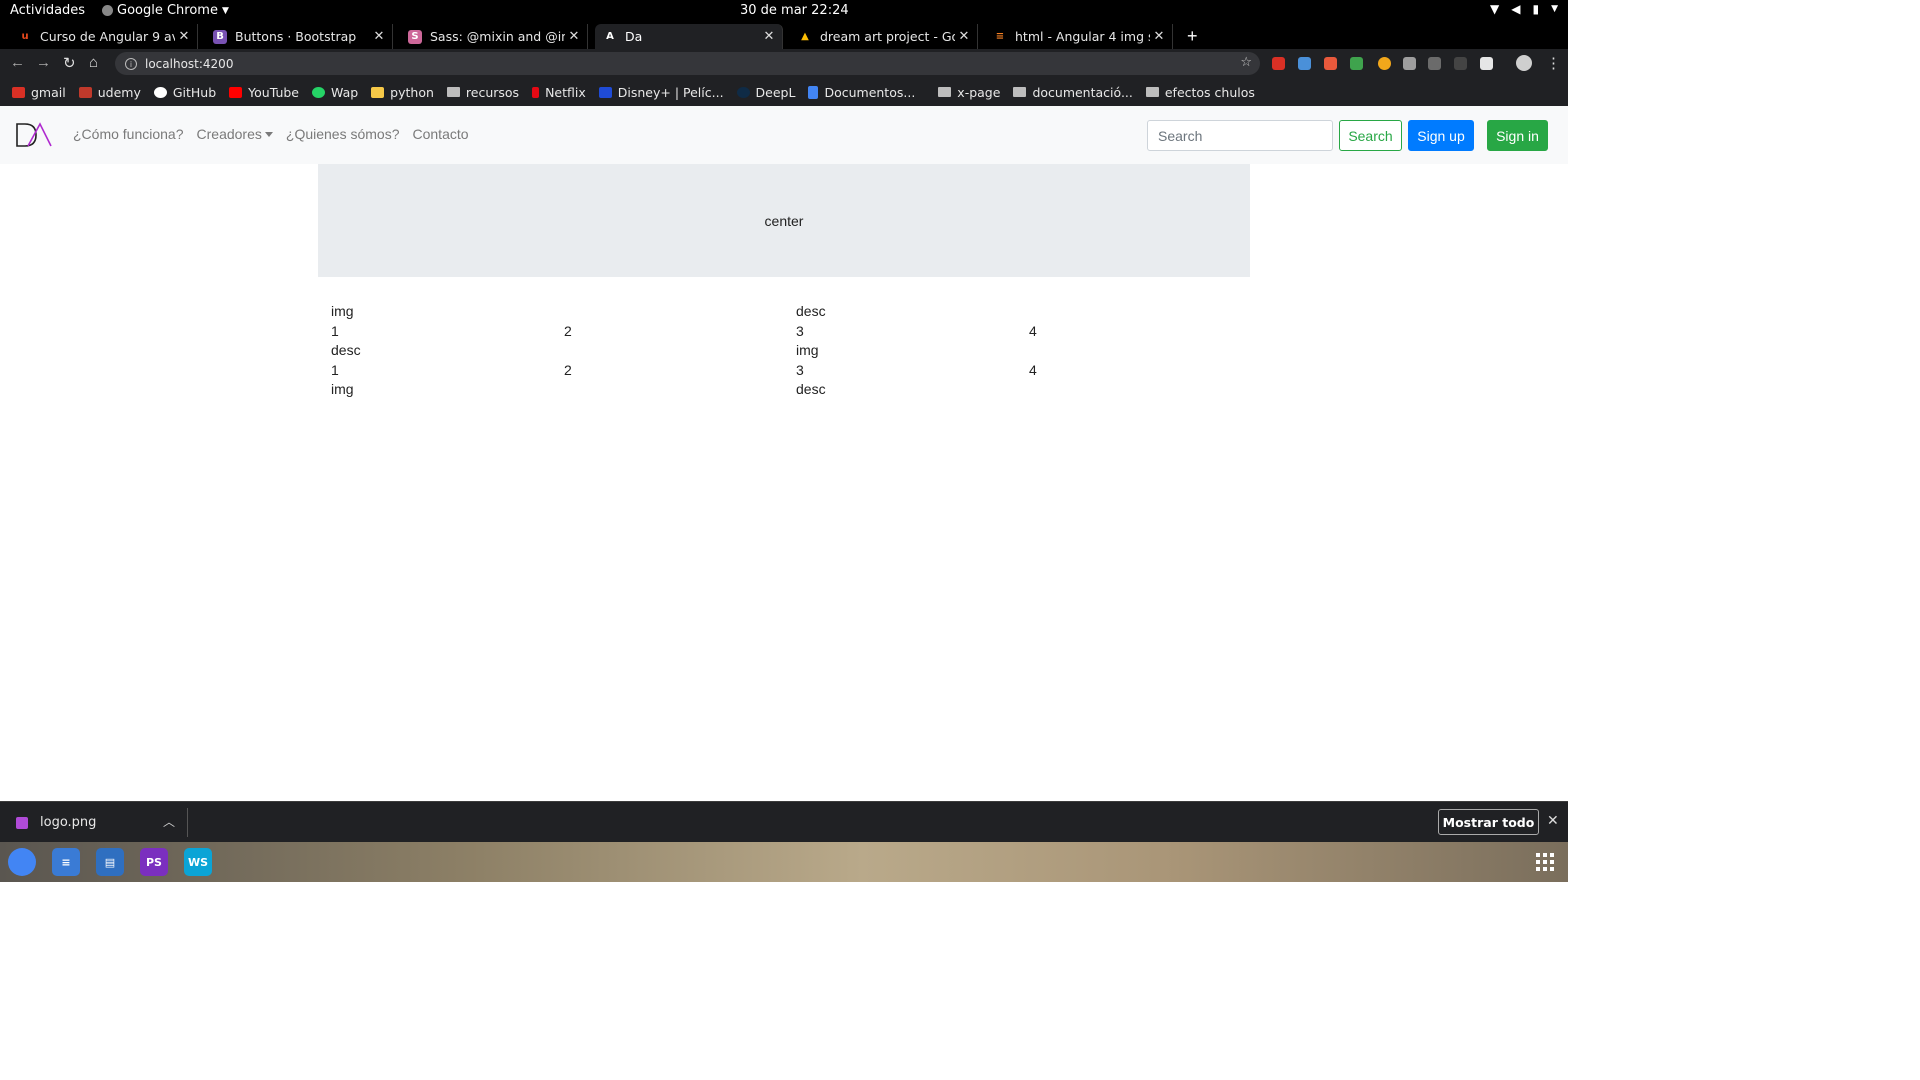 The width and height of the screenshot is (1920, 1080). Describe the element at coordinates (335, 92) in the screenshot. I see `bookmark-wap: Wap` at that location.